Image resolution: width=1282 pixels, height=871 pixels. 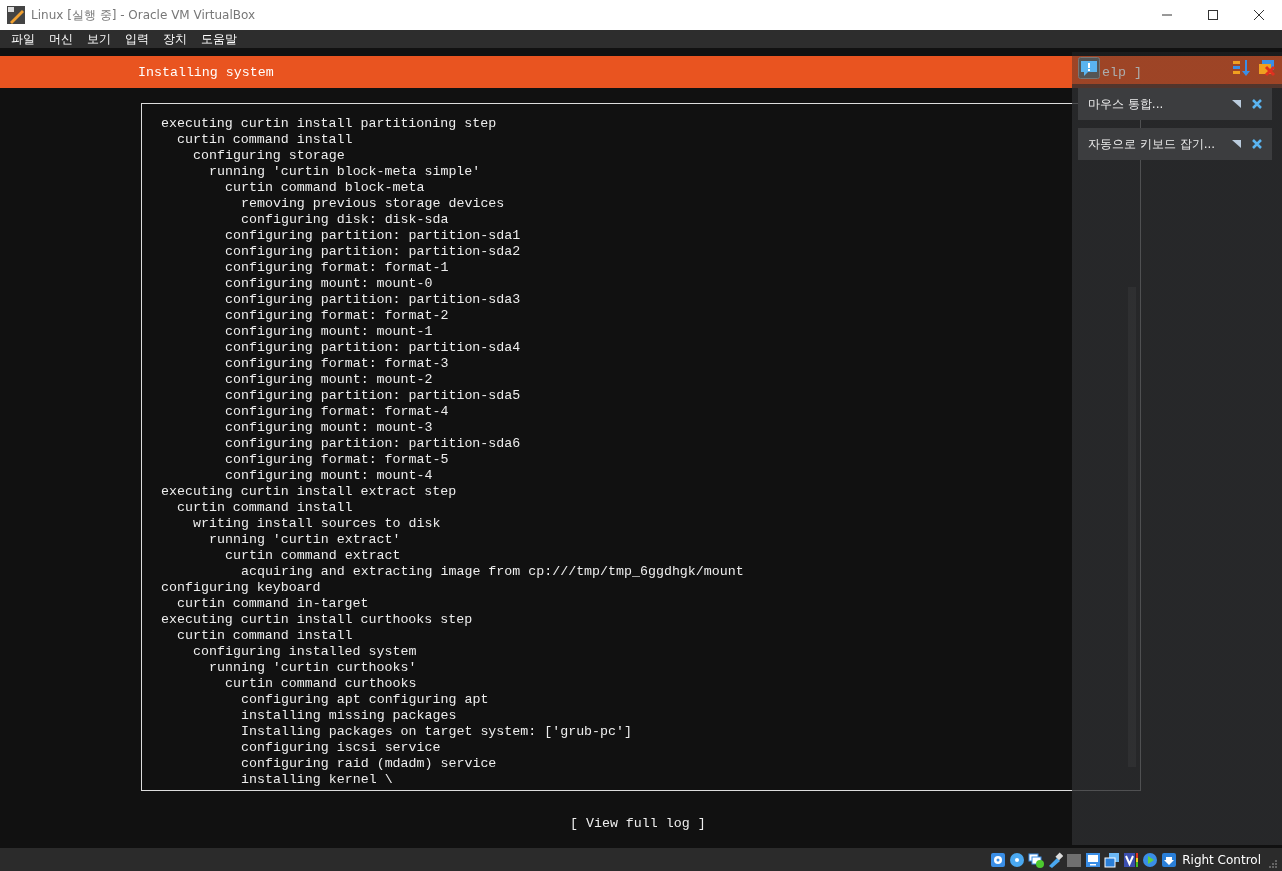 What do you see at coordinates (329, 332) in the screenshot?
I see `log-line: configuring mount: mount-1` at bounding box center [329, 332].